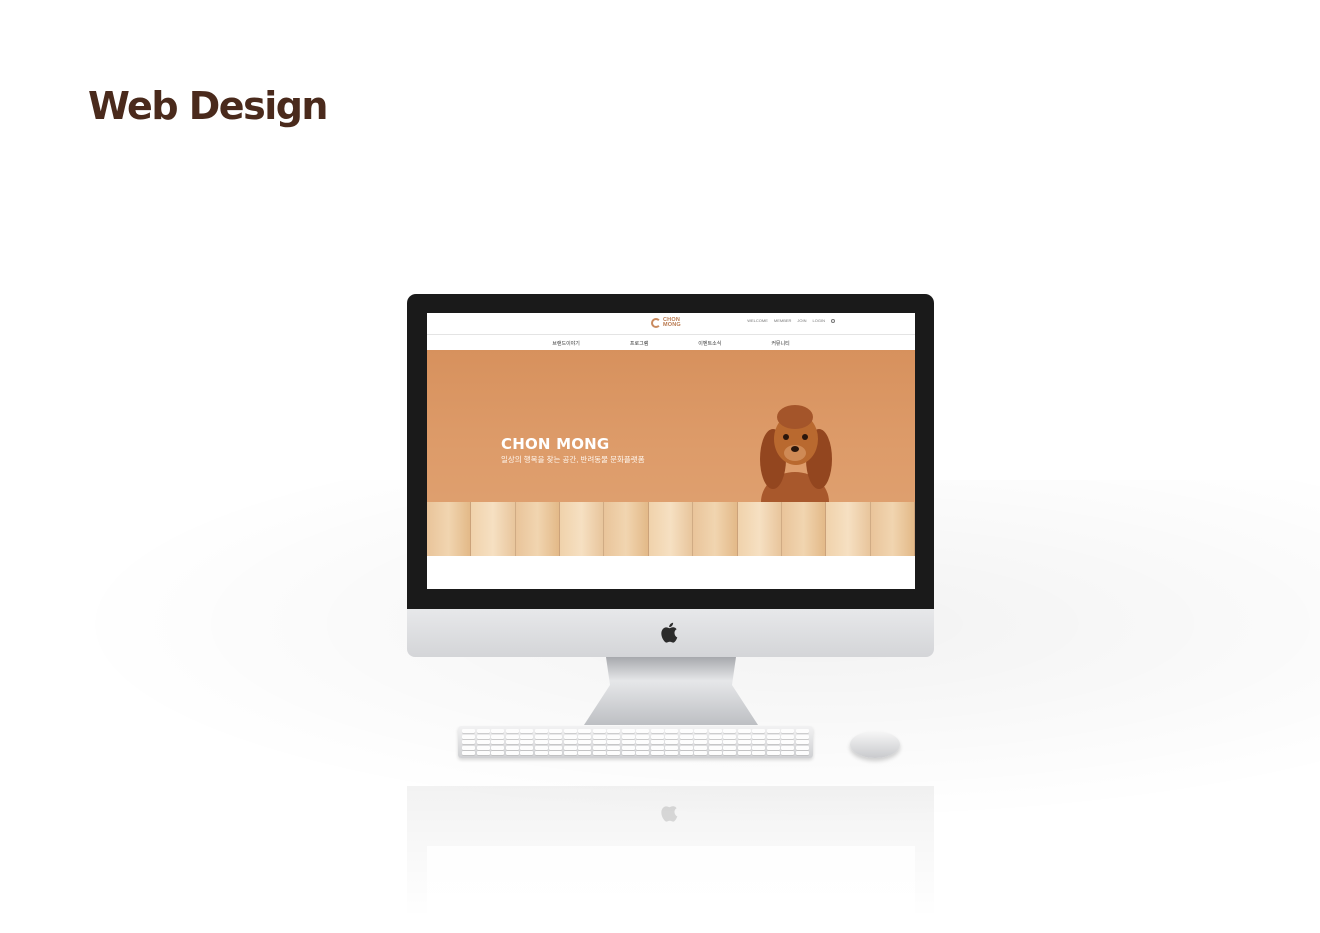 This screenshot has height=933, width=1320. What do you see at coordinates (757, 320) in the screenshot?
I see `util-link-welcome: WELCOME` at bounding box center [757, 320].